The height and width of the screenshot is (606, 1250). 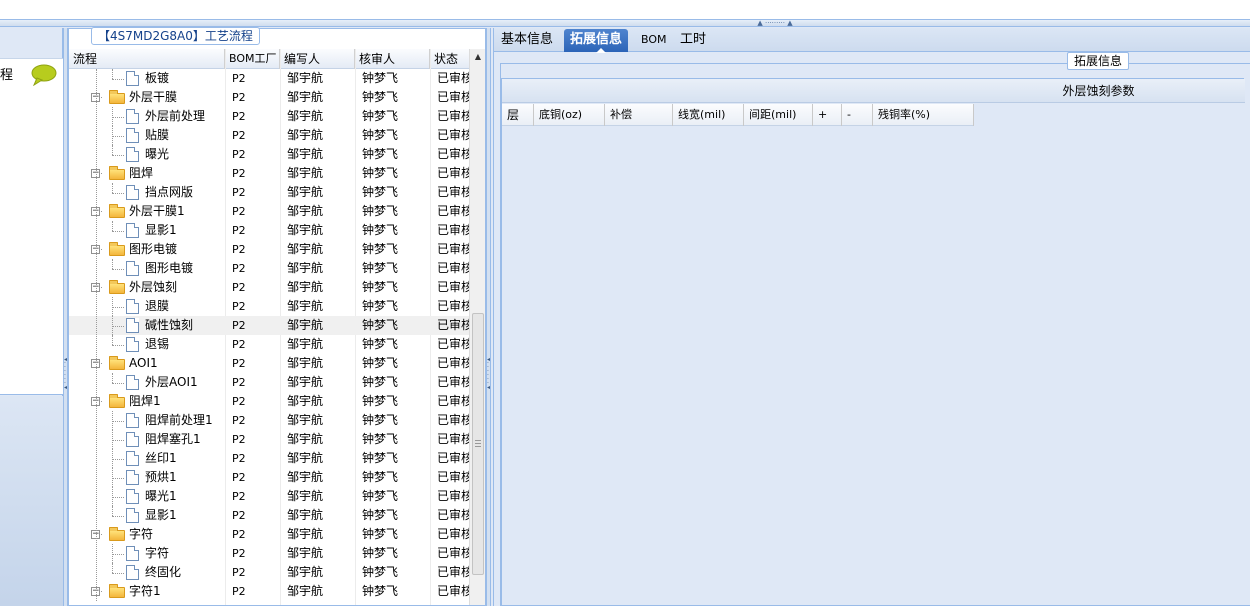 What do you see at coordinates (269, 116) in the screenshot?
I see `tree-row: 外层前处理 P2 邹宇航 钟梦飞 已审核` at bounding box center [269, 116].